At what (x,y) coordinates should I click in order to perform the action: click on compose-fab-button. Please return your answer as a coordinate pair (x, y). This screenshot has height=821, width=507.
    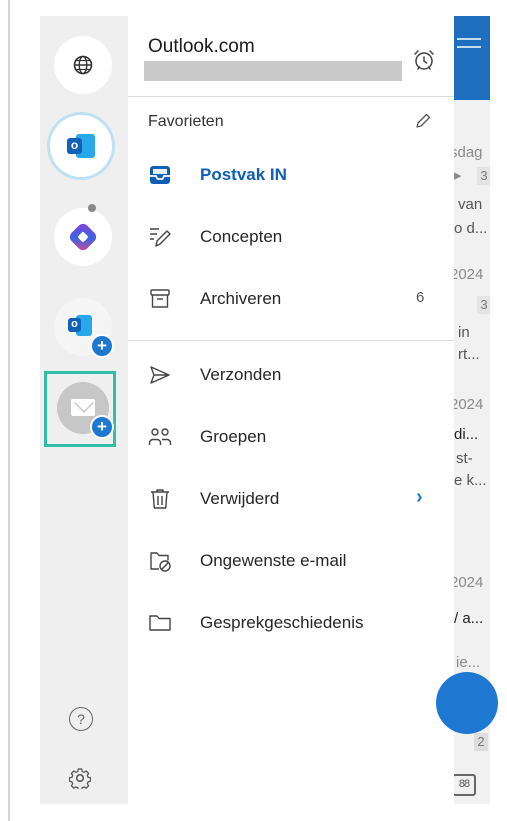
    Looking at the image, I should click on (467, 703).